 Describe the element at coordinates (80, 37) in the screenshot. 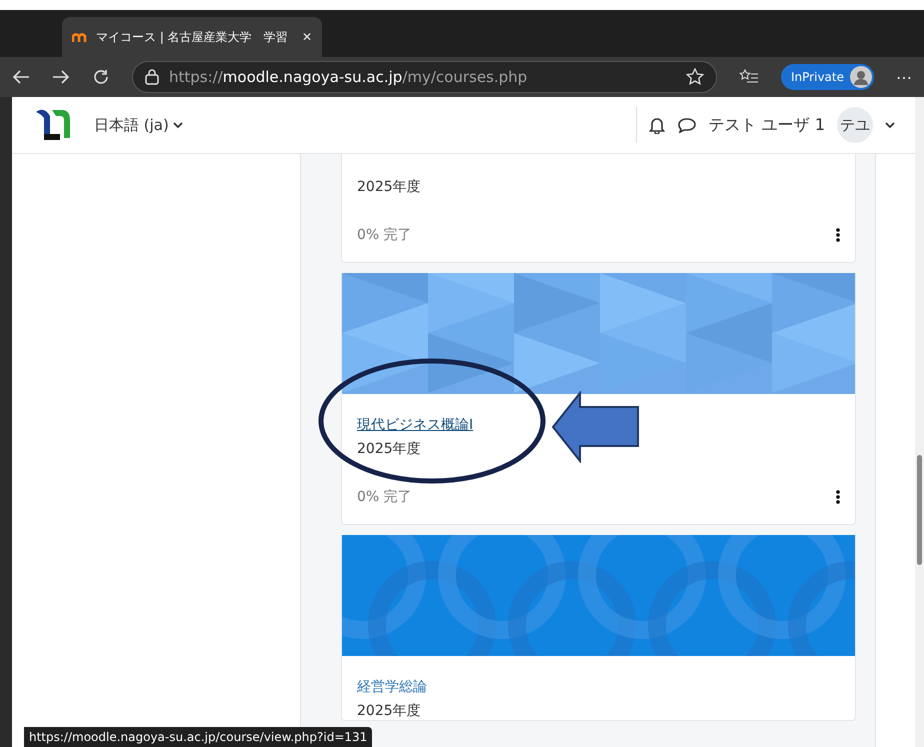

I see `moodle-logo-icon` at that location.